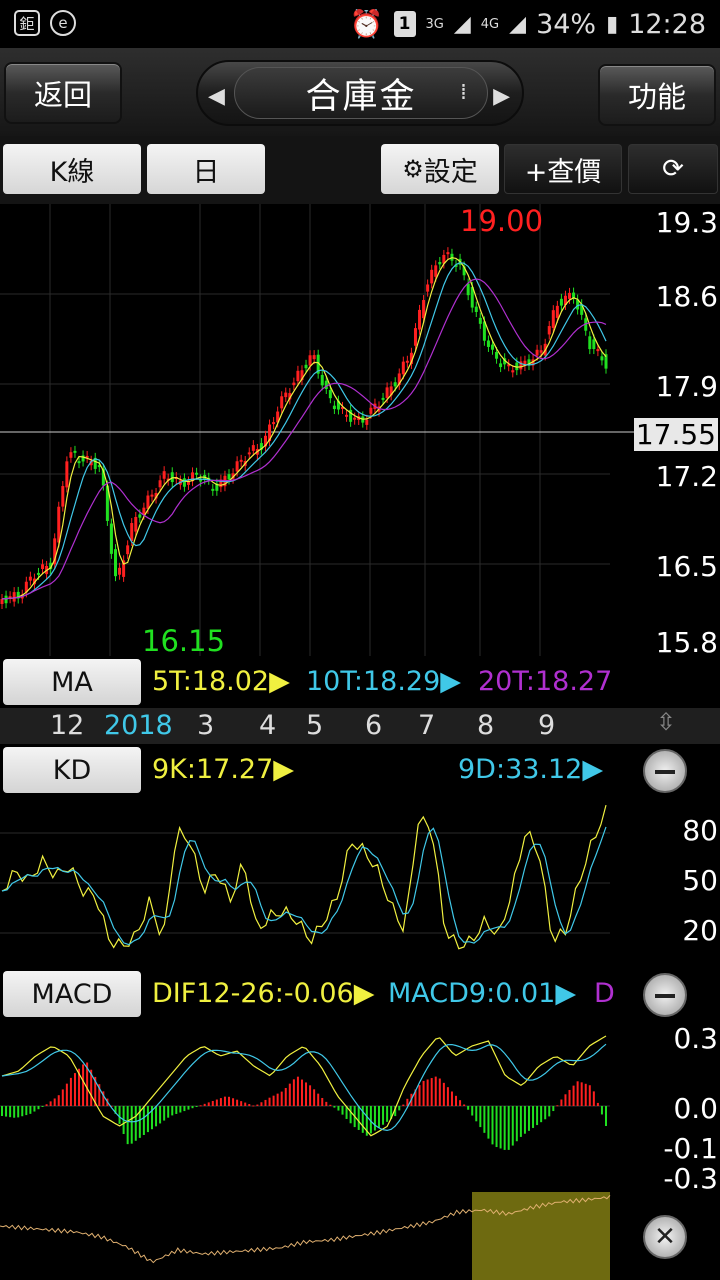 The height and width of the screenshot is (1280, 720). I want to click on close-icon: ✕, so click(665, 1237).